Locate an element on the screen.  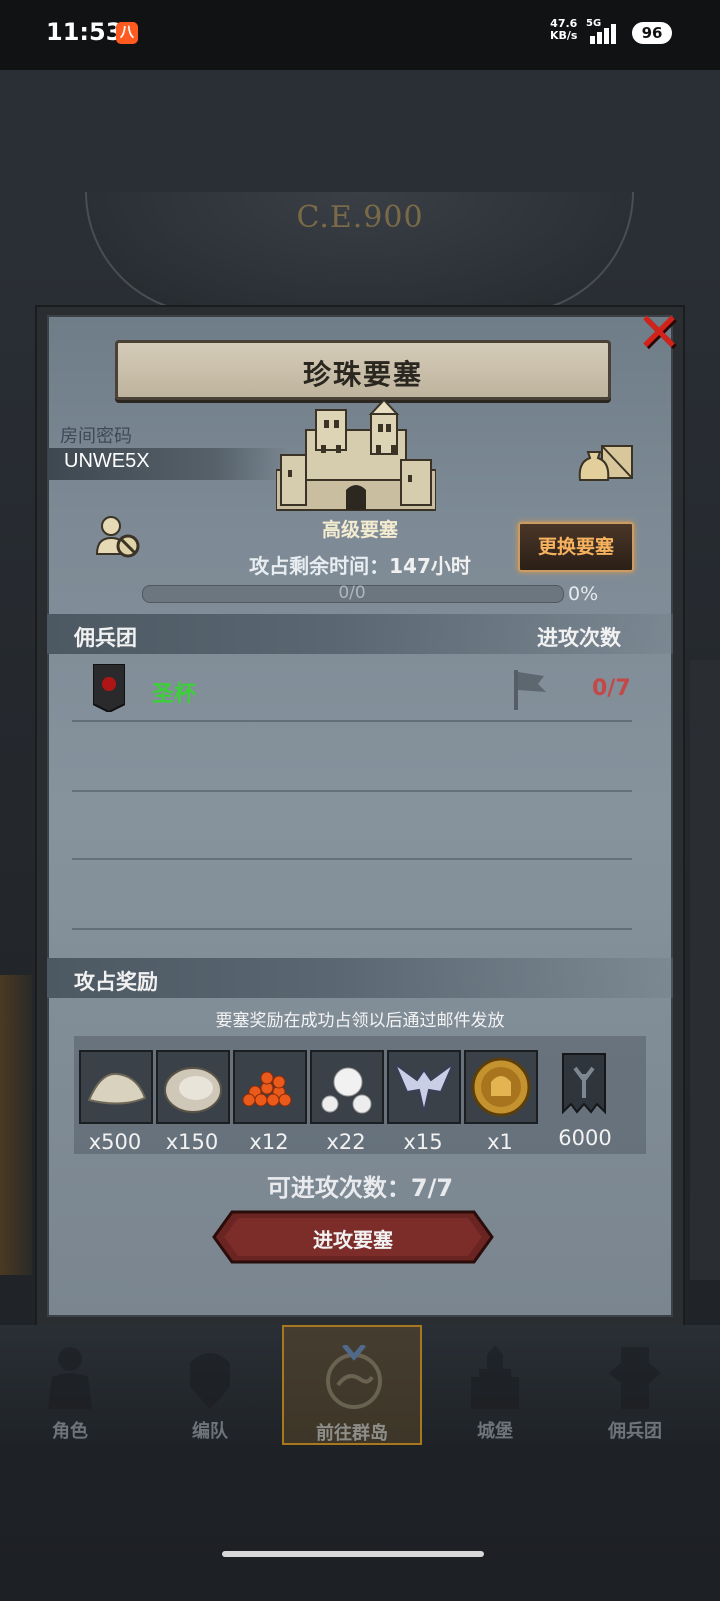
castle-icon is located at coordinates (495, 1377).